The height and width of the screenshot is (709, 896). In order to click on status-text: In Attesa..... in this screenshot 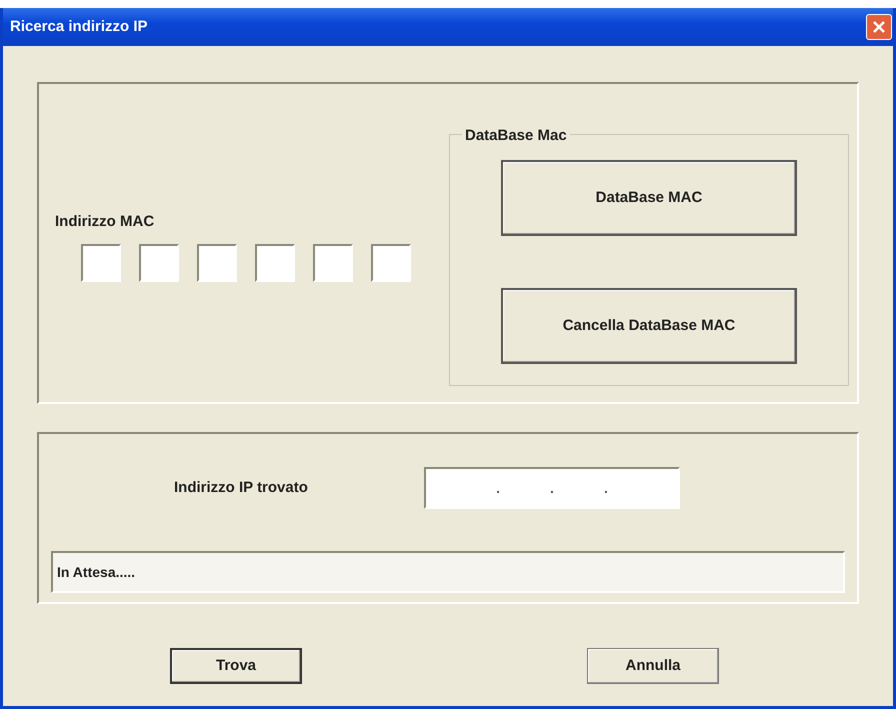, I will do `click(96, 572)`.